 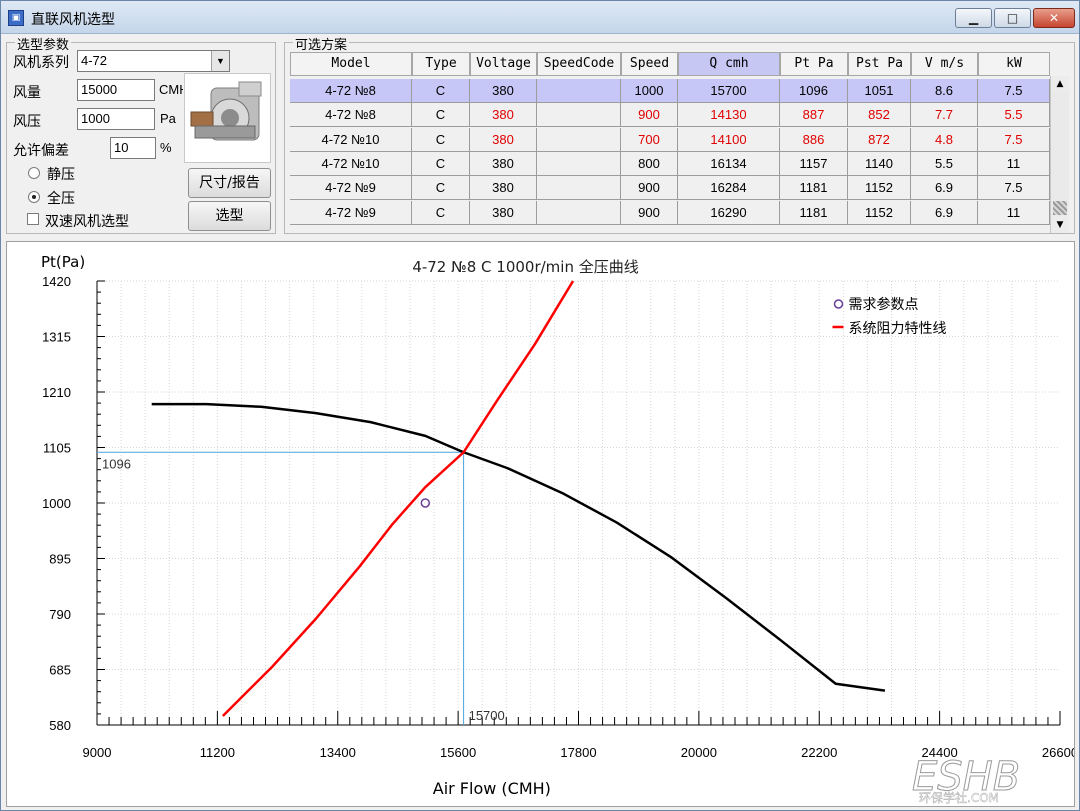 What do you see at coordinates (57, 448) in the screenshot?
I see `y-tick-label: 1105` at bounding box center [57, 448].